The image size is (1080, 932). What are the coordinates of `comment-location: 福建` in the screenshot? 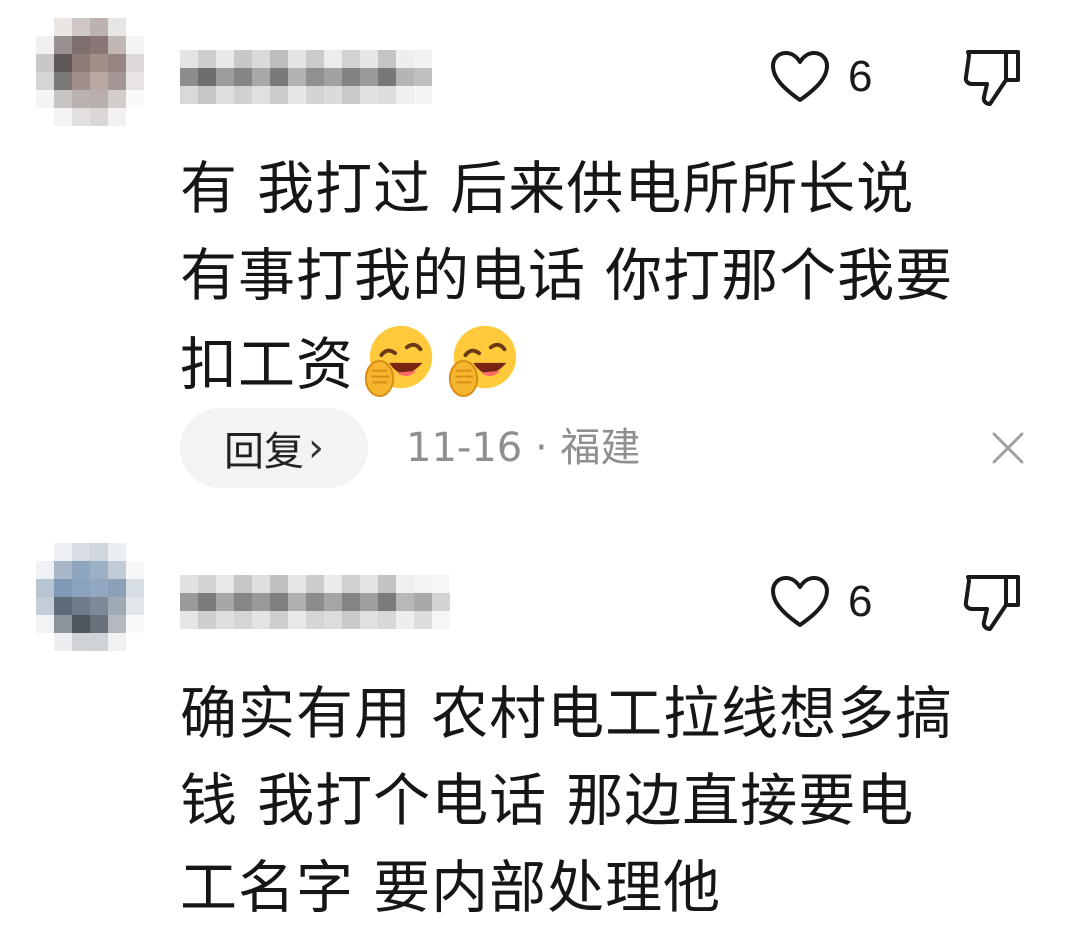 It's located at (600, 448).